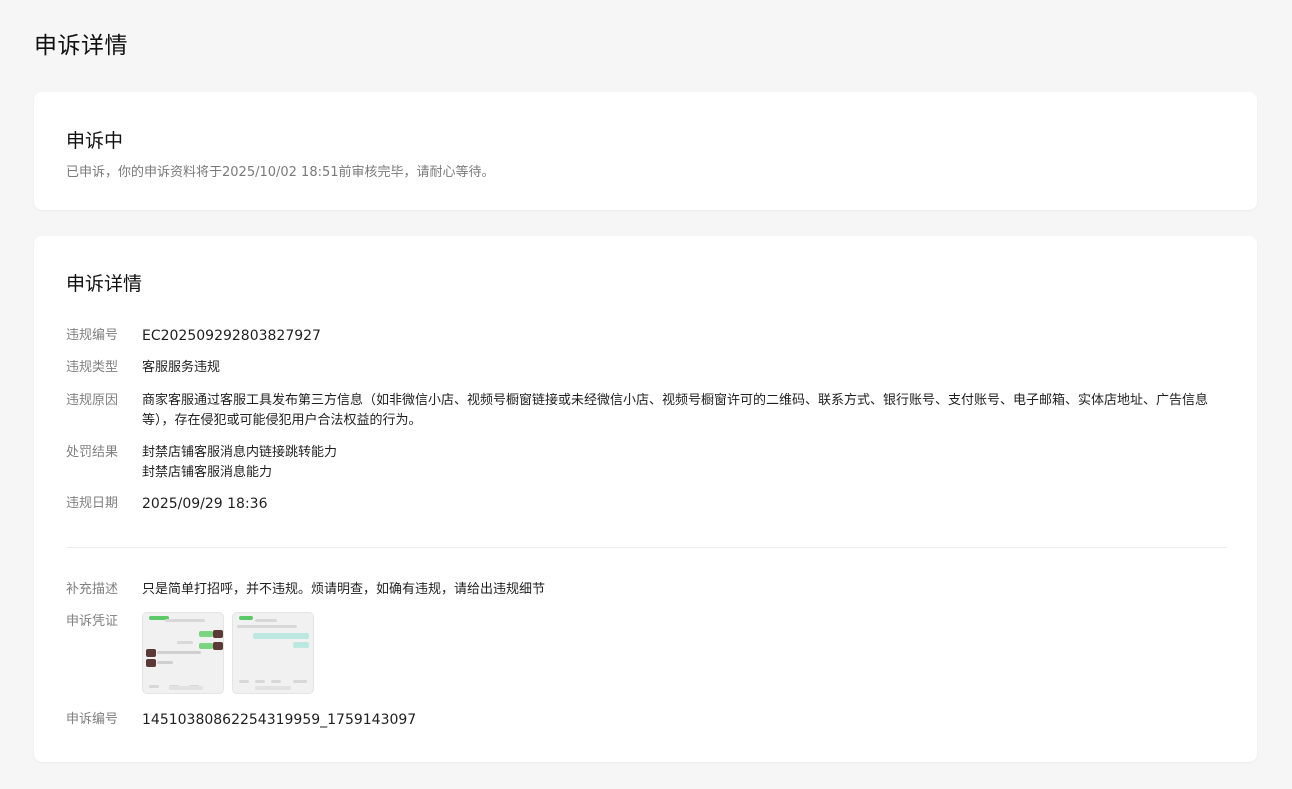  I want to click on supplement-label: 补充描述, so click(92, 589).